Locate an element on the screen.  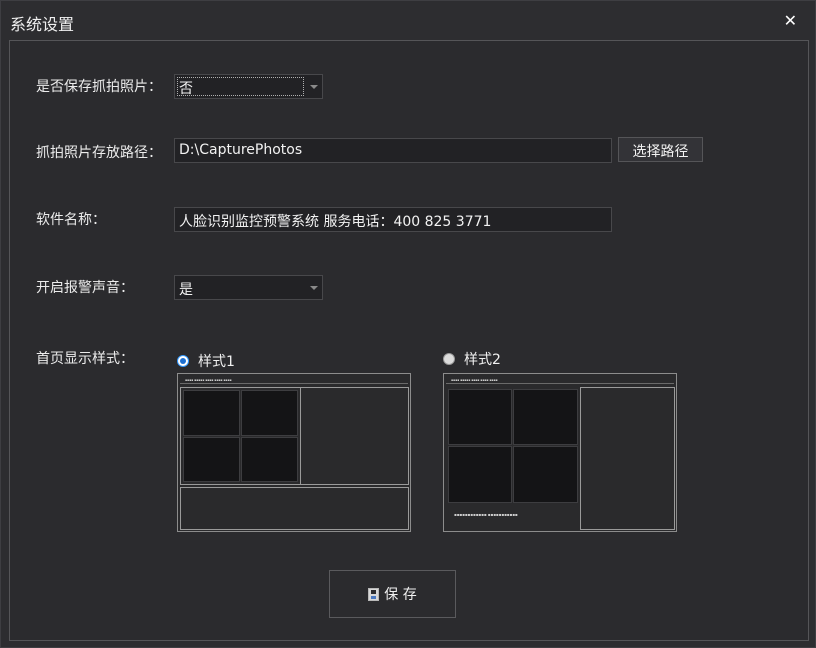
preview-footer-text: ▪▪▪▪▪▪▪▪▪▪▪▪ ▪▪▪▪▪▪▪▪▪▪▪ is located at coordinates (486, 514).